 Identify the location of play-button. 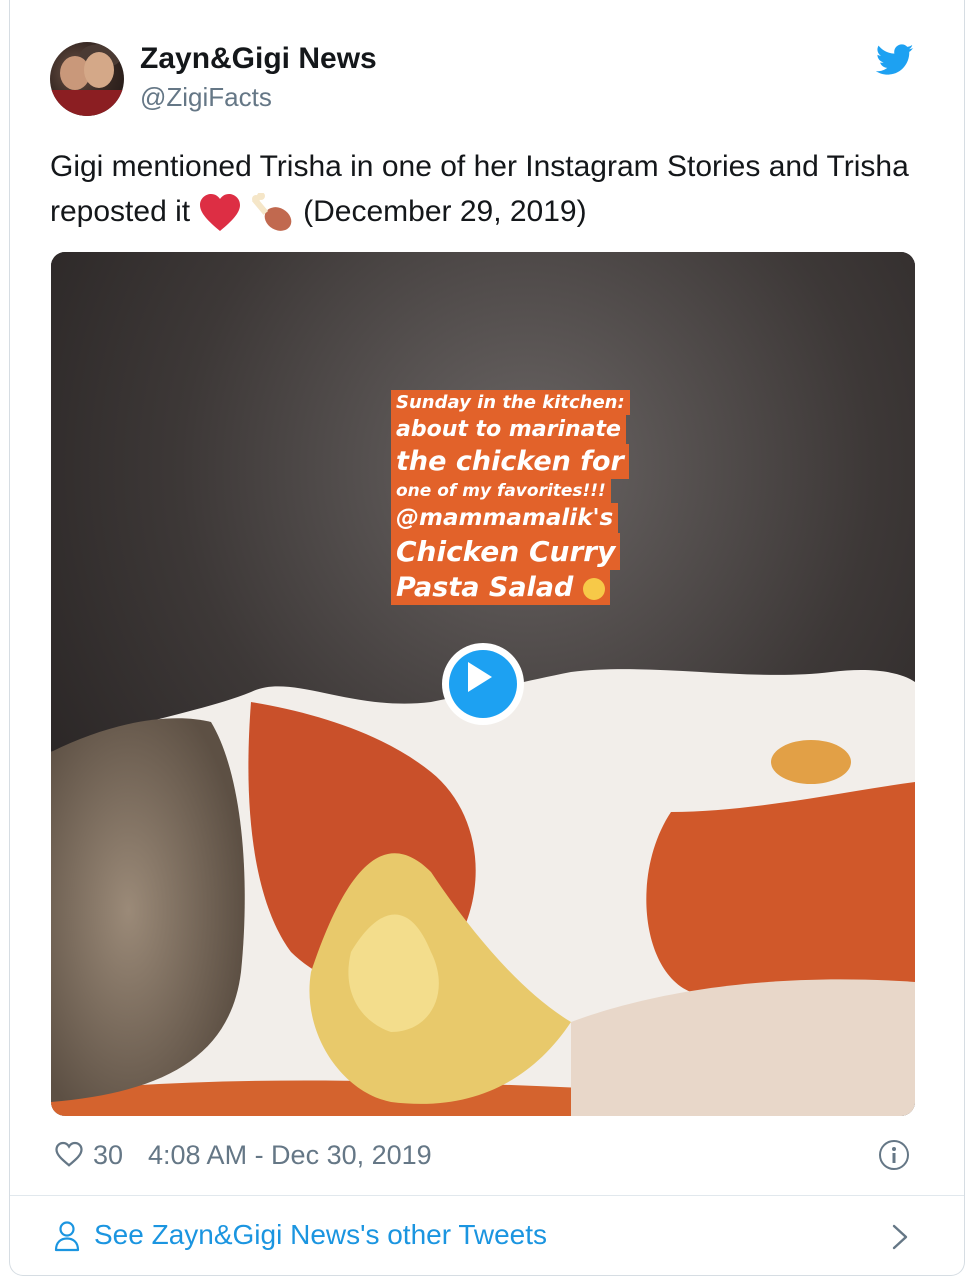
(483, 684).